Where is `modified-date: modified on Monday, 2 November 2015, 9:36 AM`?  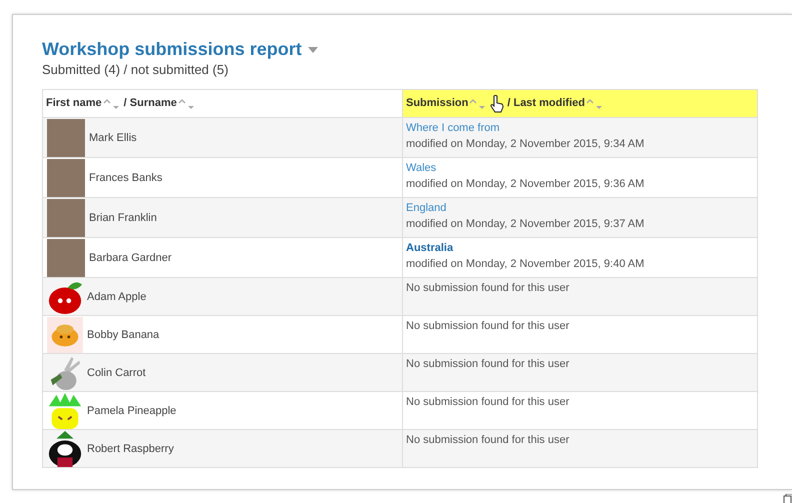 modified-date: modified on Monday, 2 November 2015, 9:36 AM is located at coordinates (525, 184).